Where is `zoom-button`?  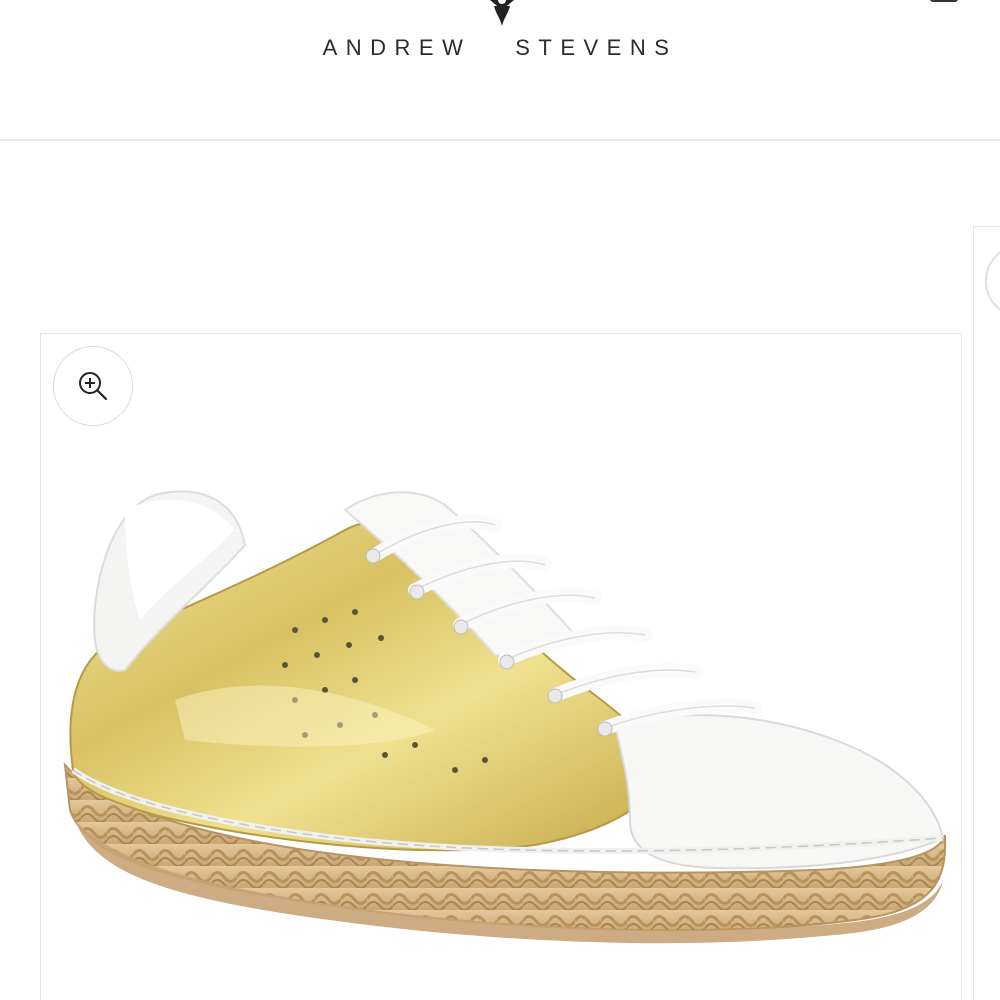
zoom-button is located at coordinates (93, 386).